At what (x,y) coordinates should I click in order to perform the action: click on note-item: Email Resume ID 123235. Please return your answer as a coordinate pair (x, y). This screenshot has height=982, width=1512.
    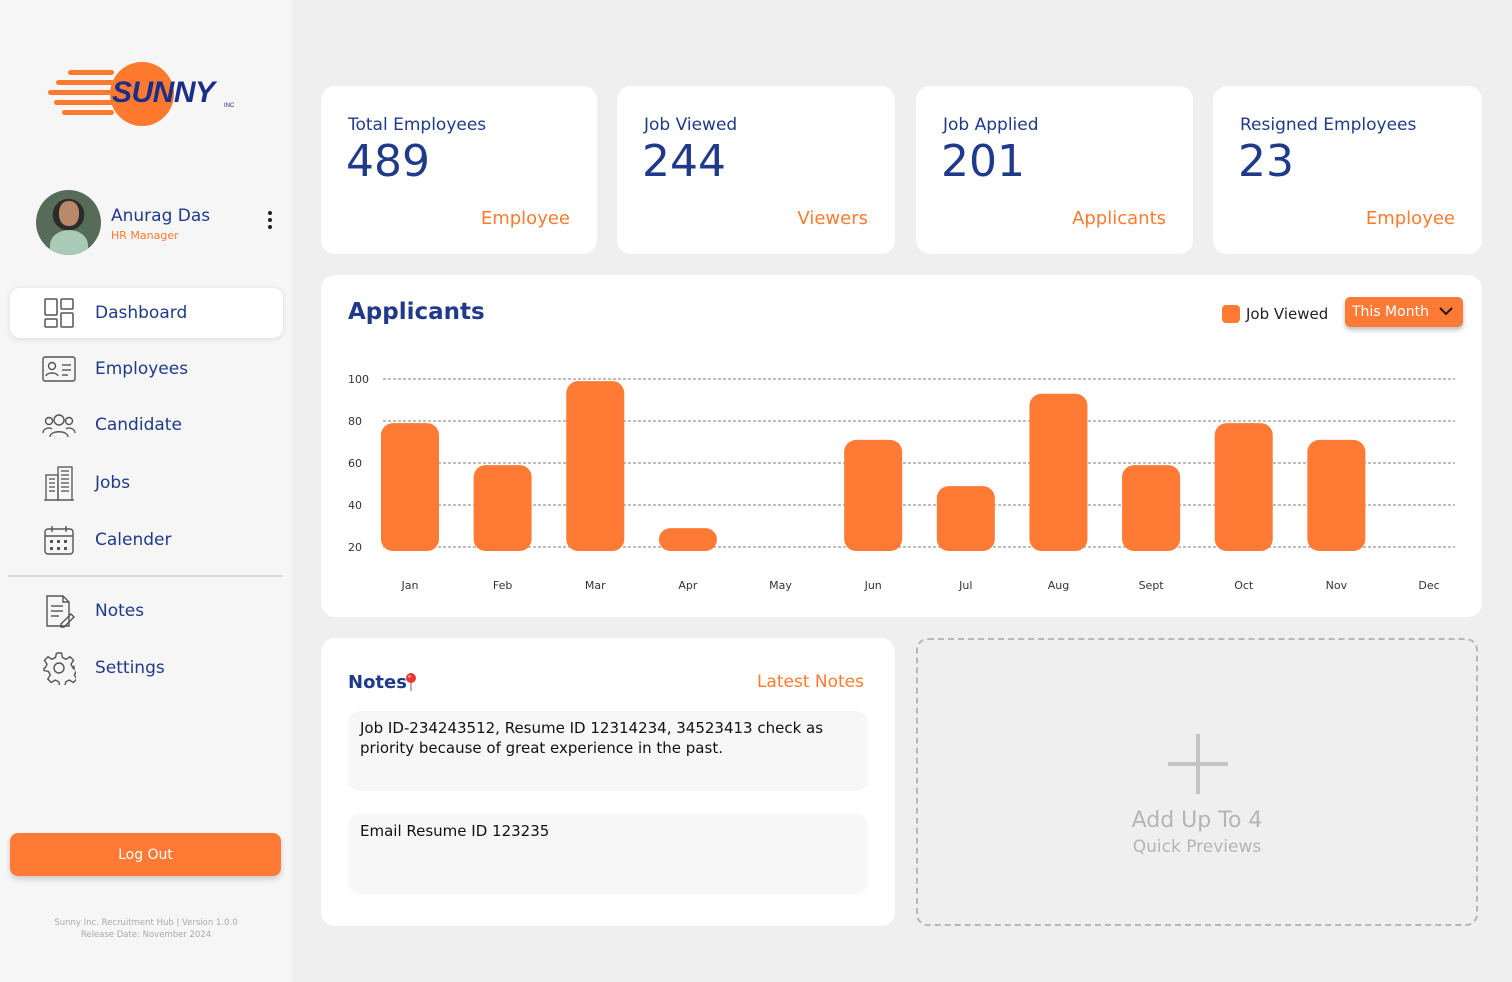
    Looking at the image, I should click on (608, 854).